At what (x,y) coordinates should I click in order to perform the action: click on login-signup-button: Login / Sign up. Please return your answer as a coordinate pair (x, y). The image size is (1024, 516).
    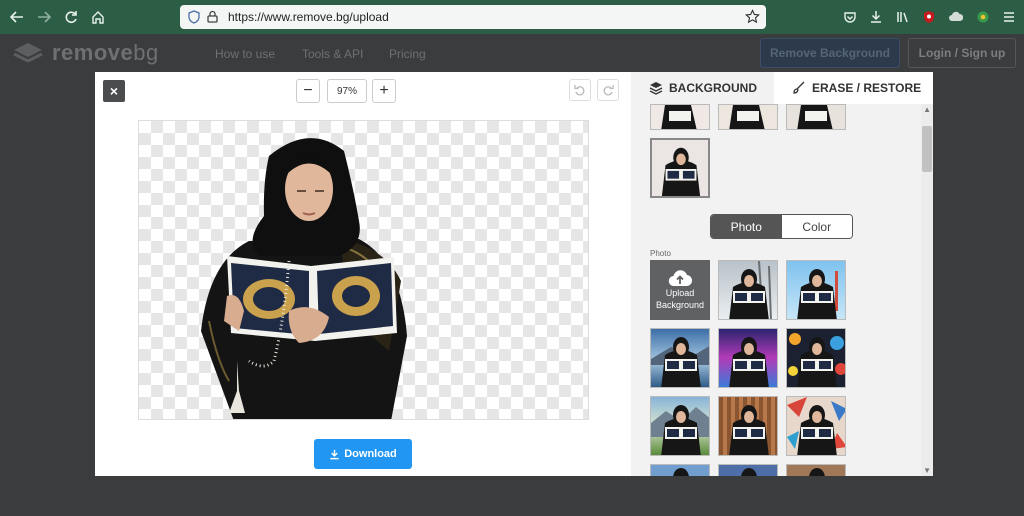
    Looking at the image, I should click on (962, 53).